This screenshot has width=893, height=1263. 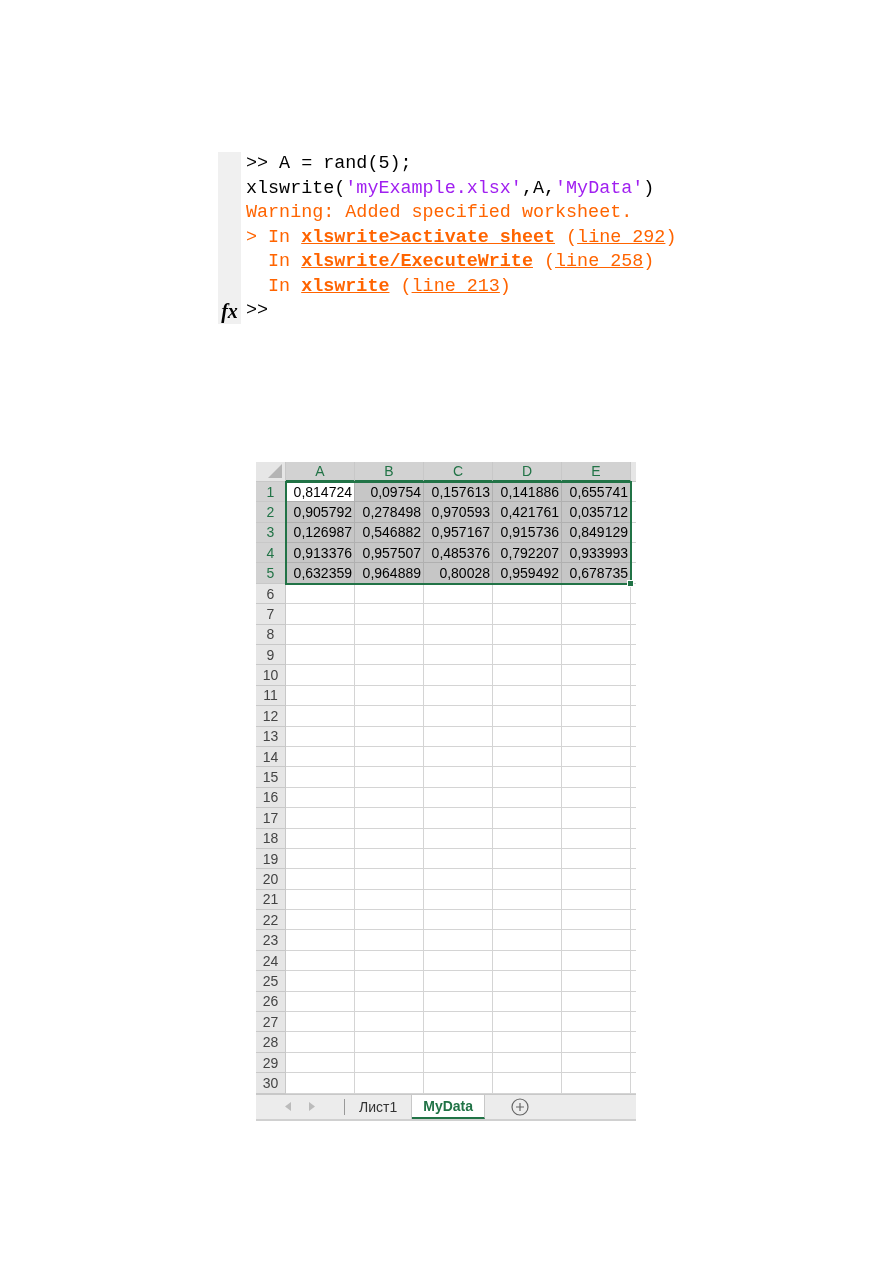 I want to click on row-header: 24, so click(x=271, y=961).